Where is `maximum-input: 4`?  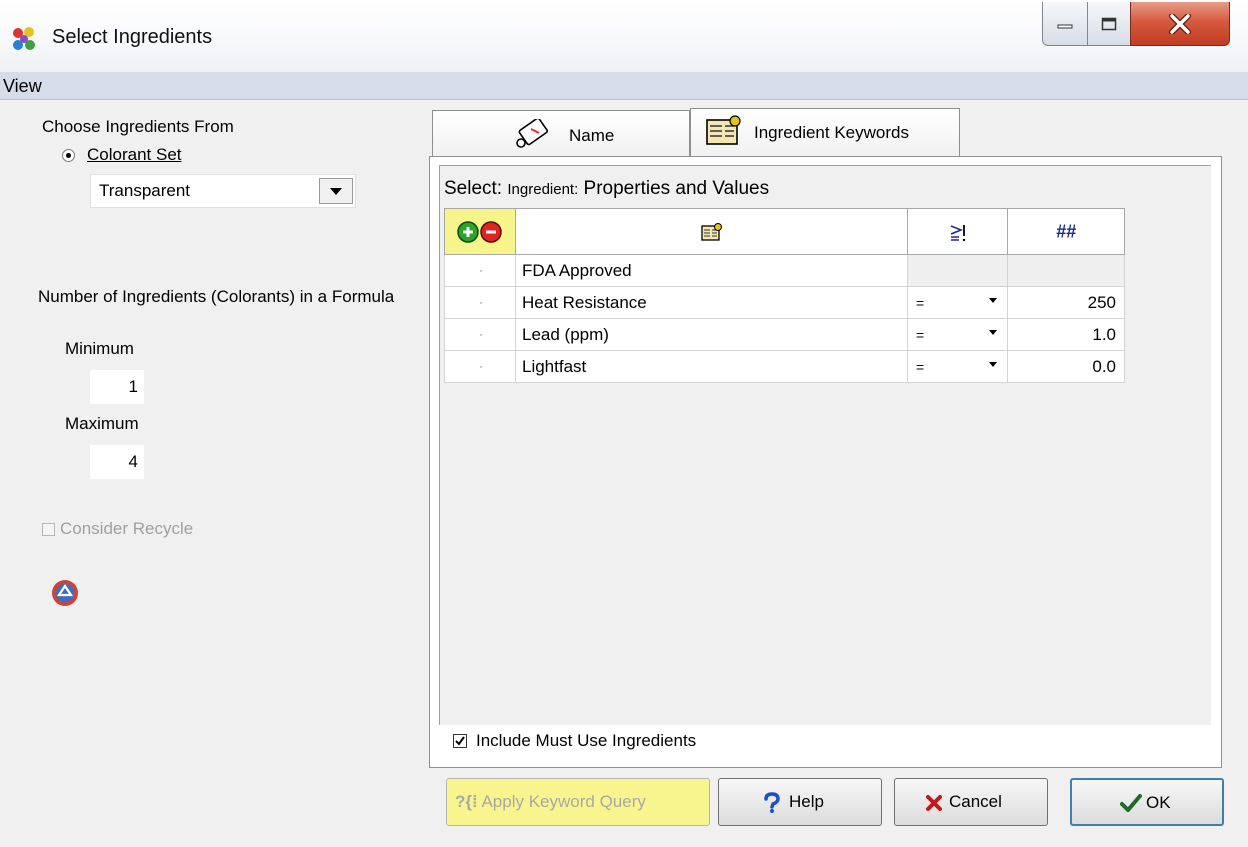 maximum-input: 4 is located at coordinates (117, 462).